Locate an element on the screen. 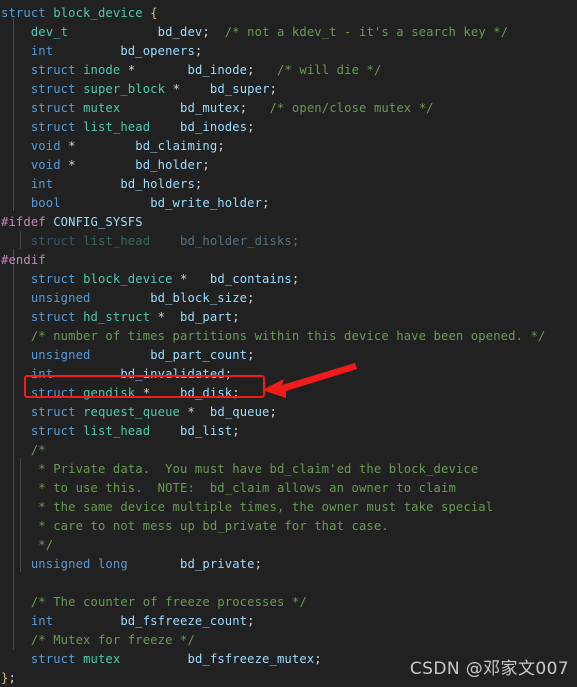  code-line-highlighted: struct gendisk * bd_disk; is located at coordinates (288, 393).